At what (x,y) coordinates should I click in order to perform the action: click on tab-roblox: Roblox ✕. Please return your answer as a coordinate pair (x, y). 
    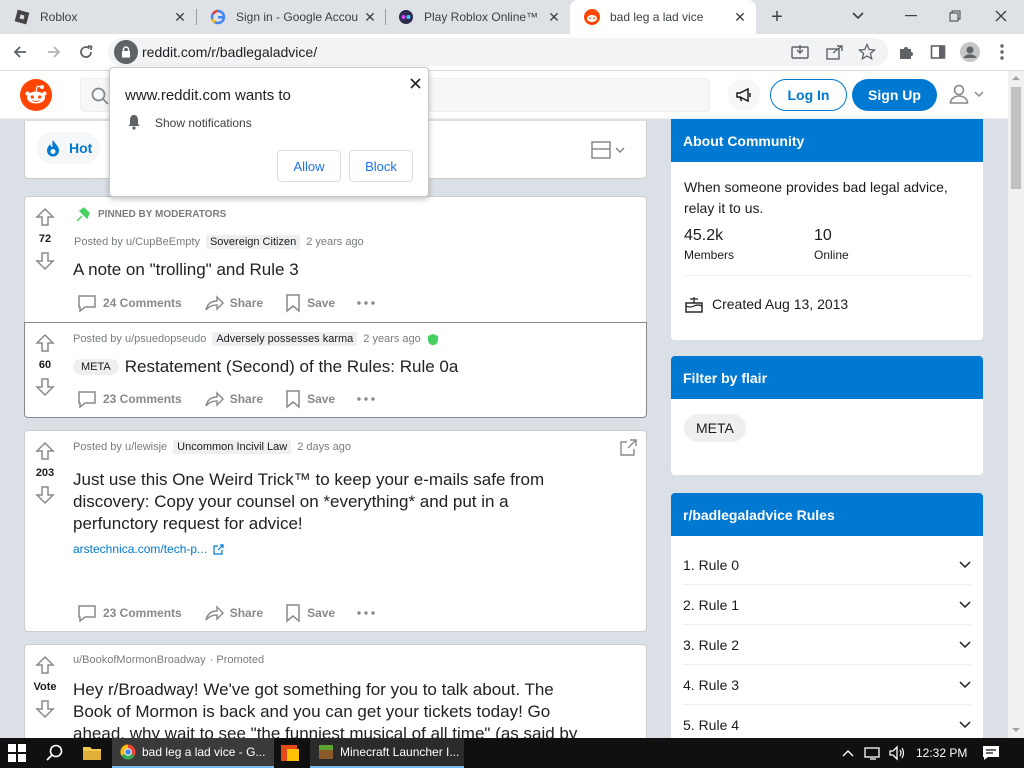
    Looking at the image, I should click on (98, 17).